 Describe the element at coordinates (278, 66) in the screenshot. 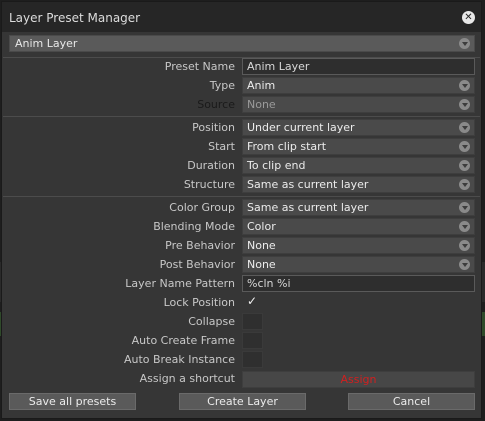

I see `preset-name-value: Anim Layer` at that location.